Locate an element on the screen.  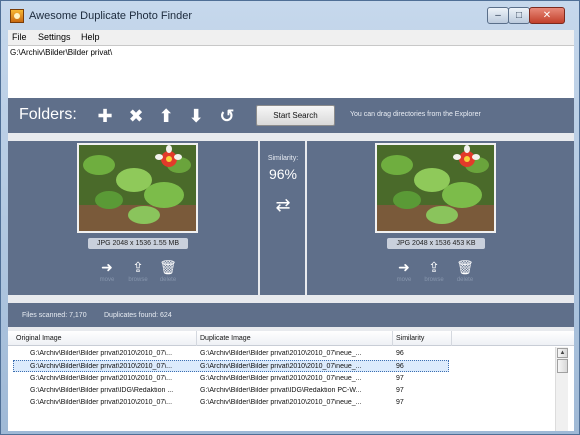
similarity-pane: Similarity: 96% ⇄ is located at coordinates (283, 218).